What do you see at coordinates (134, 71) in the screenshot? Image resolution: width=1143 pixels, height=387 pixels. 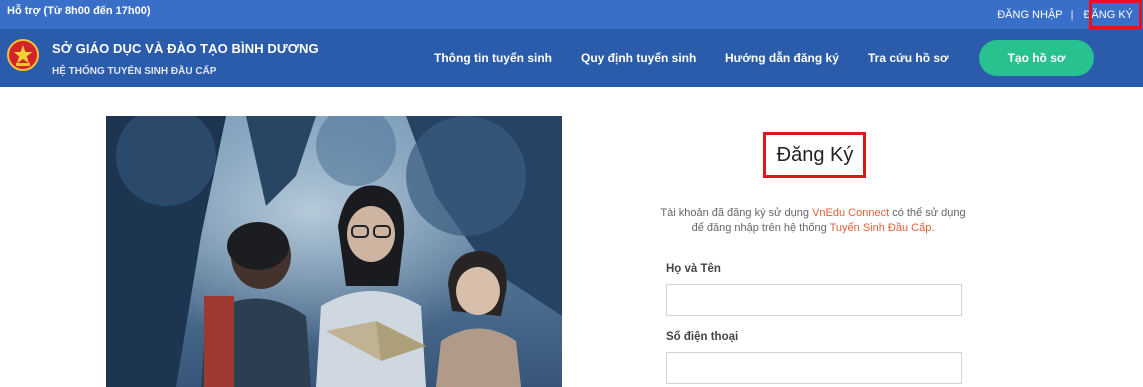 I see `site-subtitle: HỆ THỐNG TUYỂN SINH ĐẦU CẤP` at bounding box center [134, 71].